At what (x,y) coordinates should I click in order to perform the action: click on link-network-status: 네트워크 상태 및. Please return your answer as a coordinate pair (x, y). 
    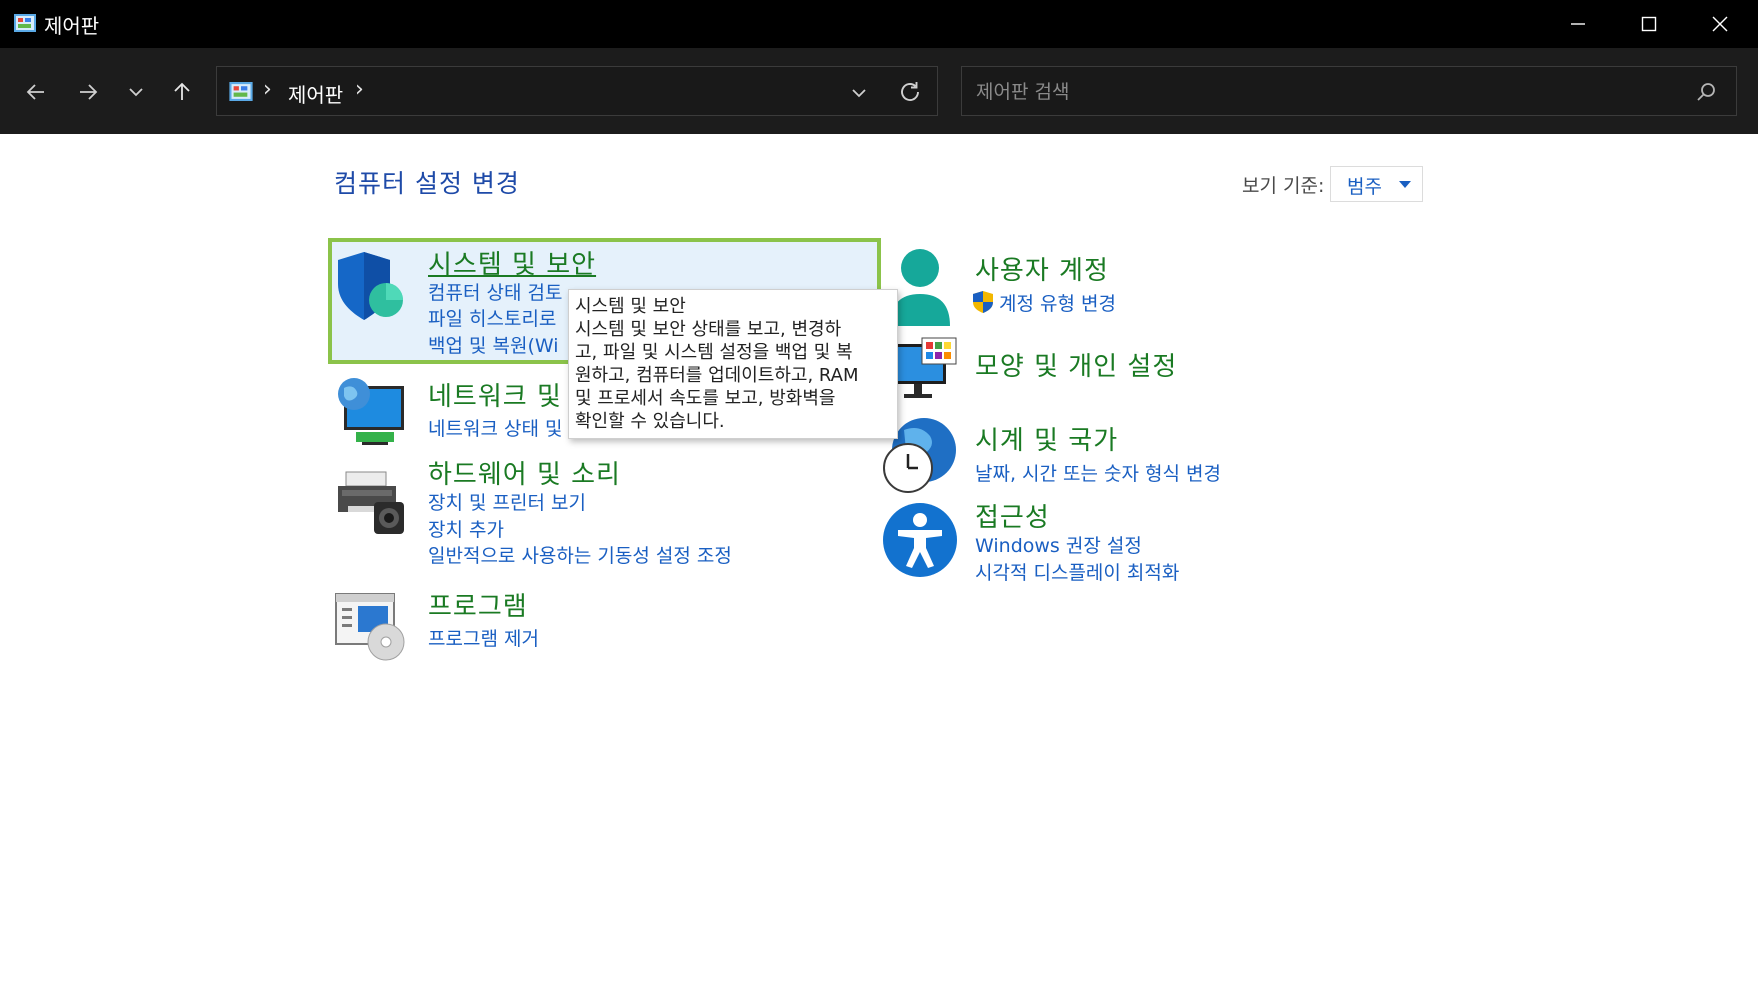
    Looking at the image, I should click on (495, 427).